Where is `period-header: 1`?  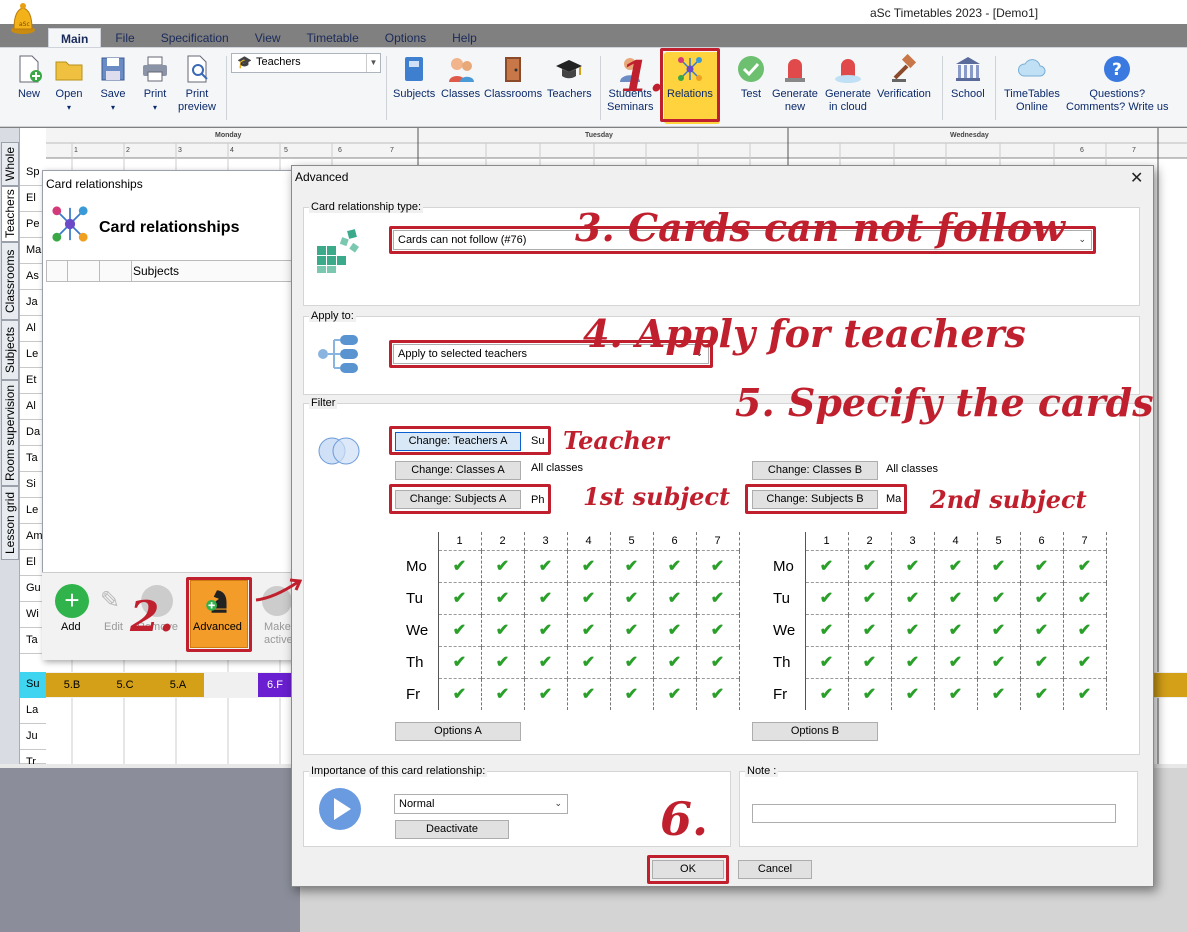
period-header: 1 is located at coordinates (460, 541).